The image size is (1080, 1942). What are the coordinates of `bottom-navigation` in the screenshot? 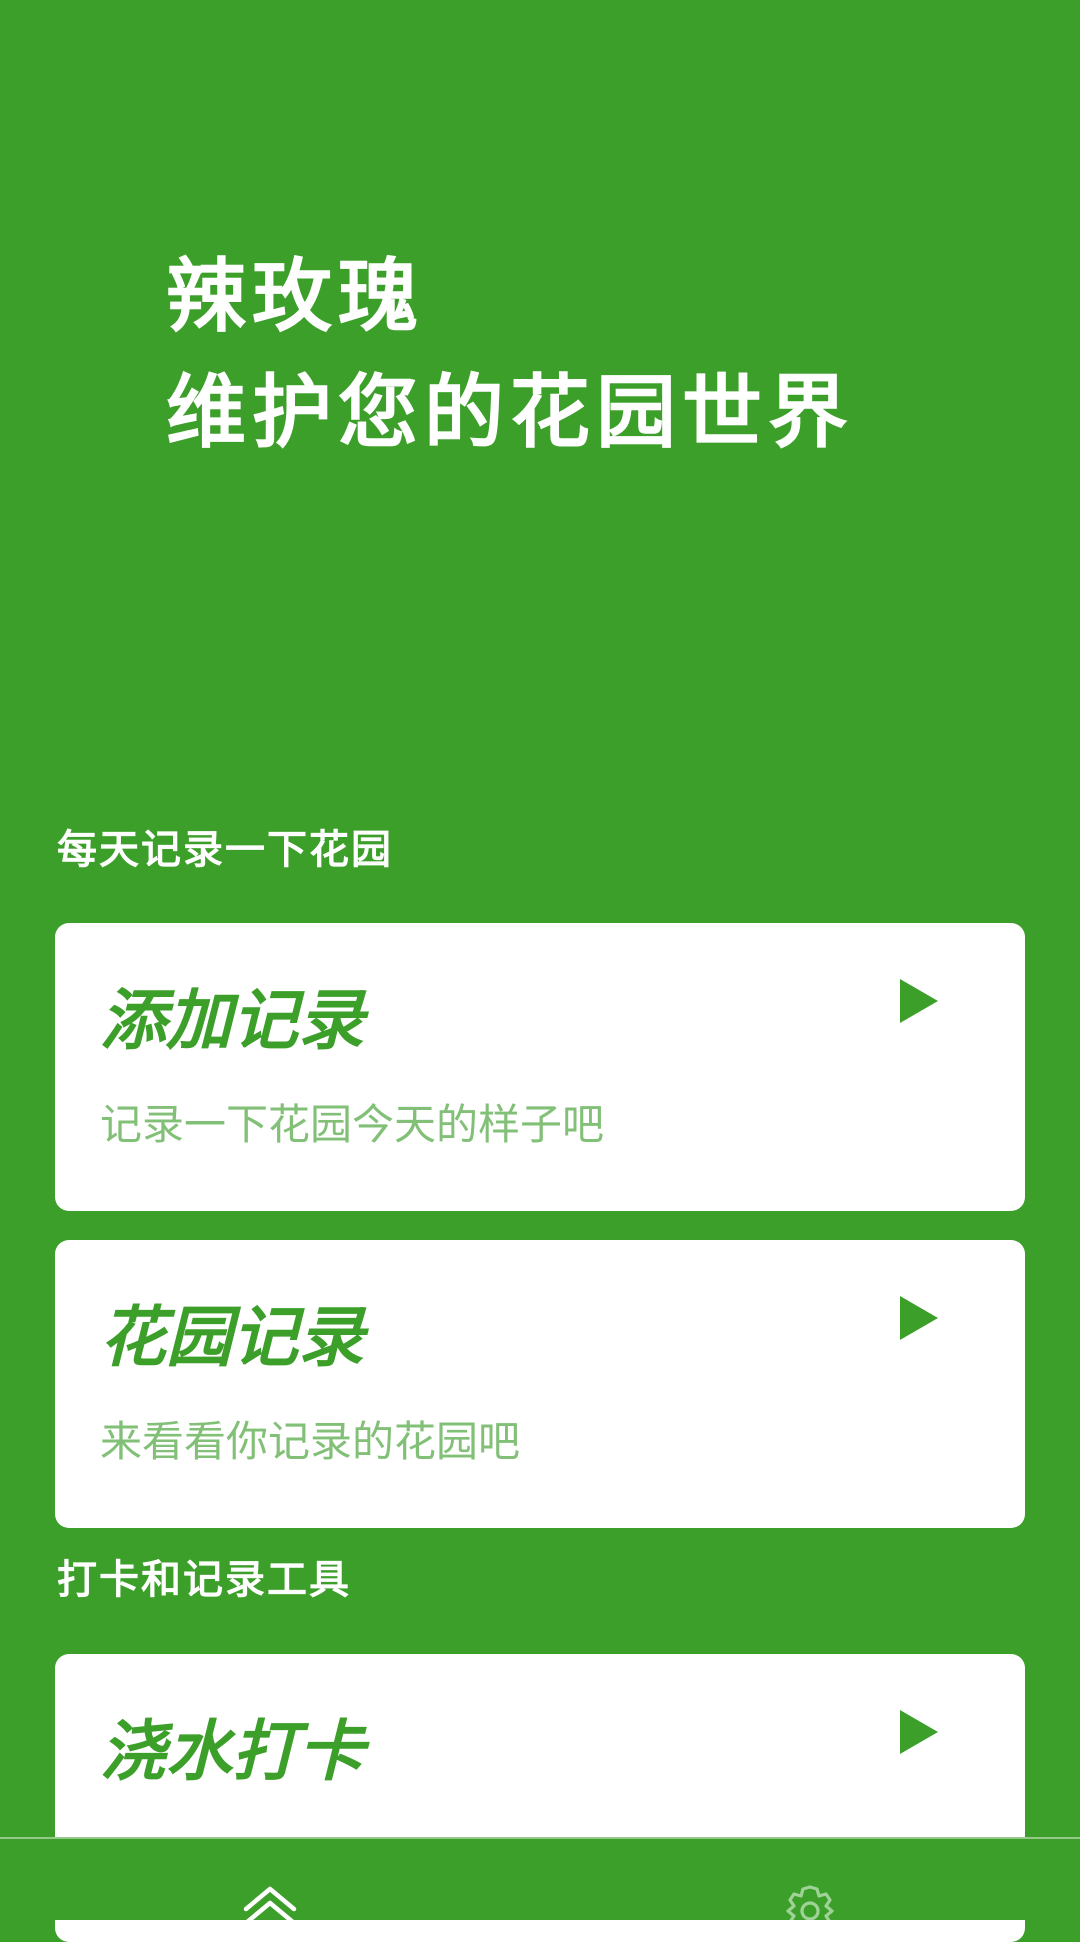 It's located at (540, 1878).